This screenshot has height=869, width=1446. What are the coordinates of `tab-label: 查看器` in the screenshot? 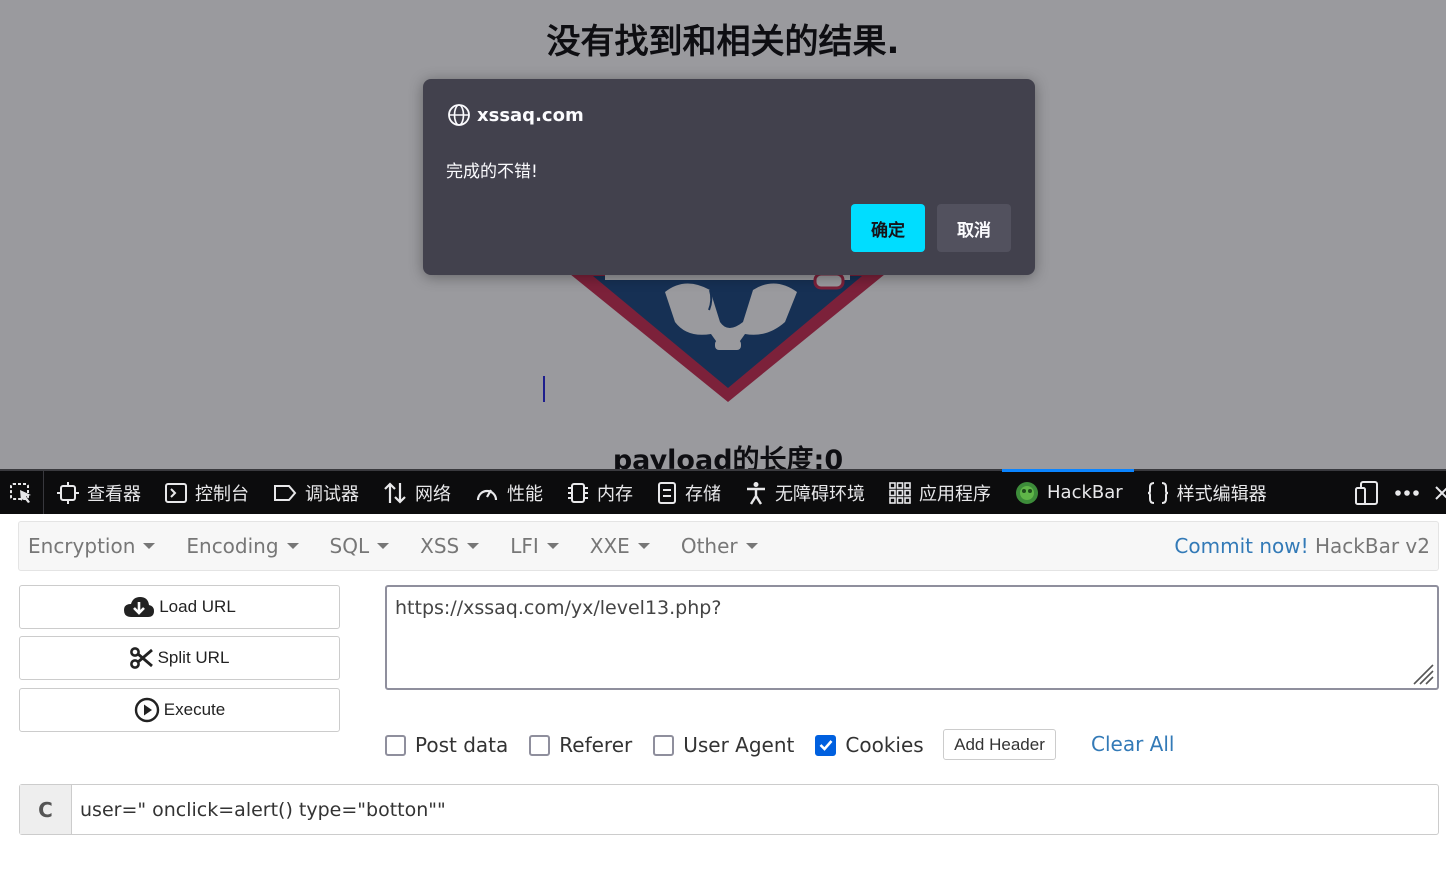 It's located at (114, 494).